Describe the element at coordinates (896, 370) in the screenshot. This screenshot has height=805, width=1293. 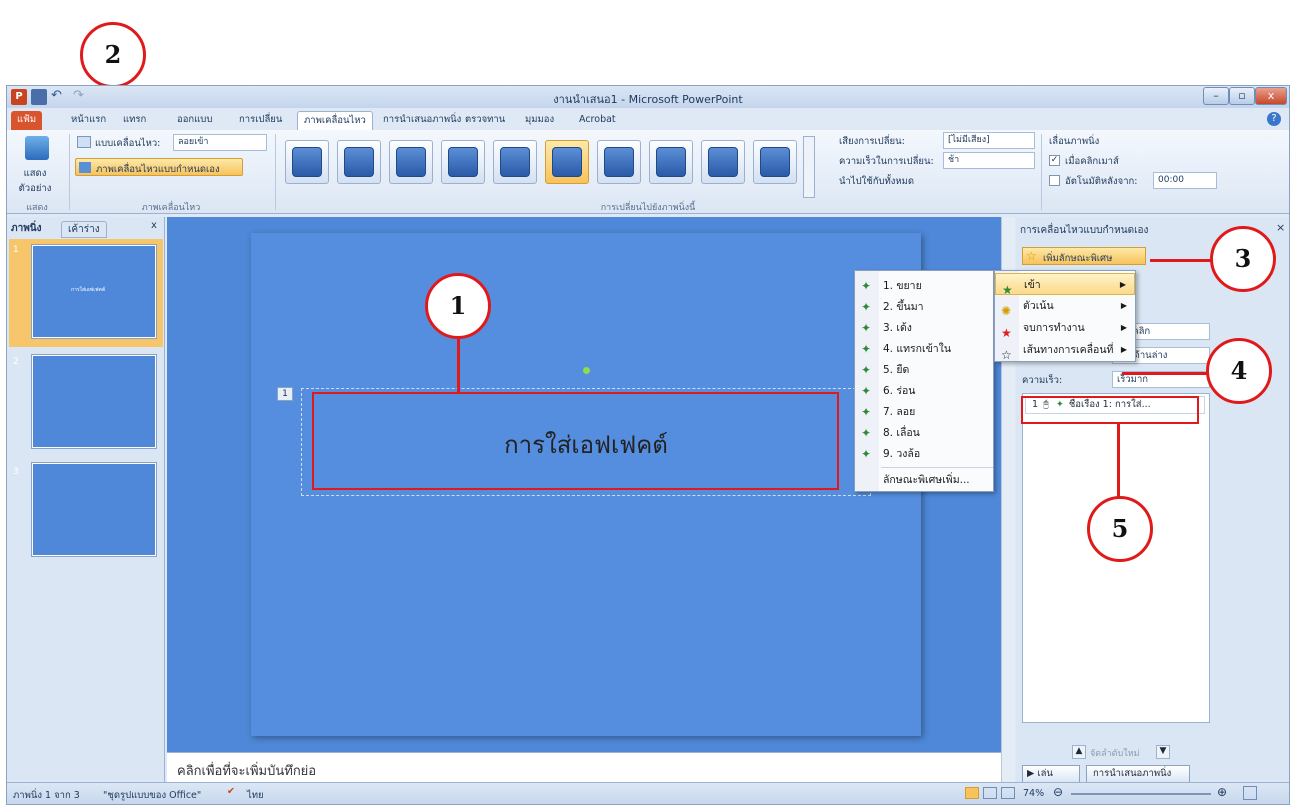
I see `effect-label: 5. ยืด` at that location.